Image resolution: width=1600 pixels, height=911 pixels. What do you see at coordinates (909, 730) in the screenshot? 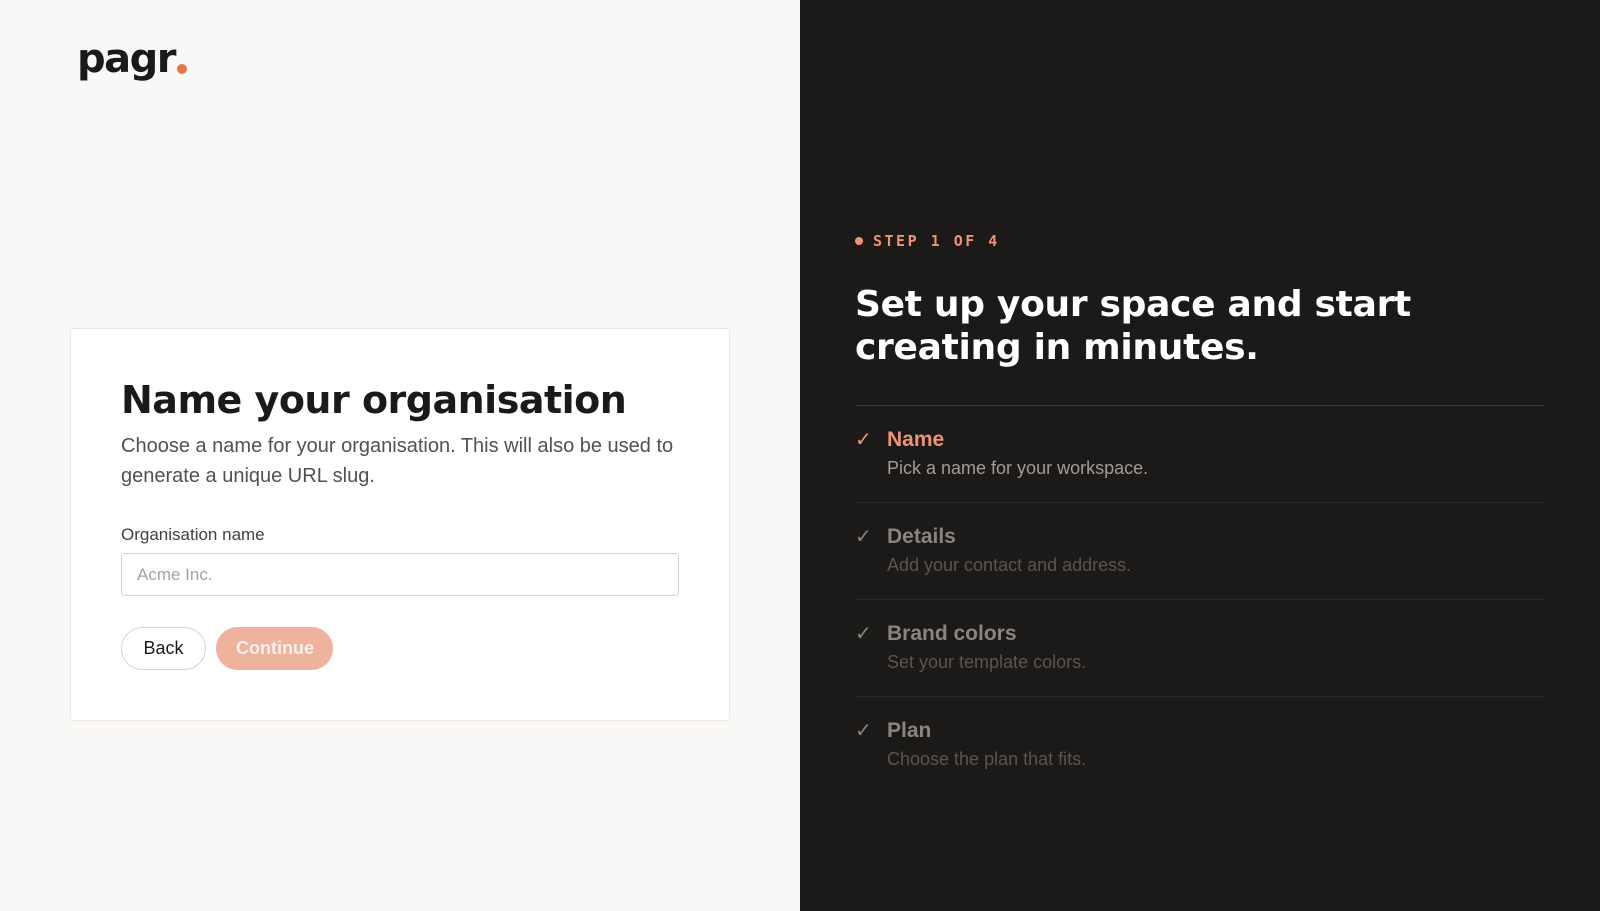
I see `step-title: Plan` at bounding box center [909, 730].